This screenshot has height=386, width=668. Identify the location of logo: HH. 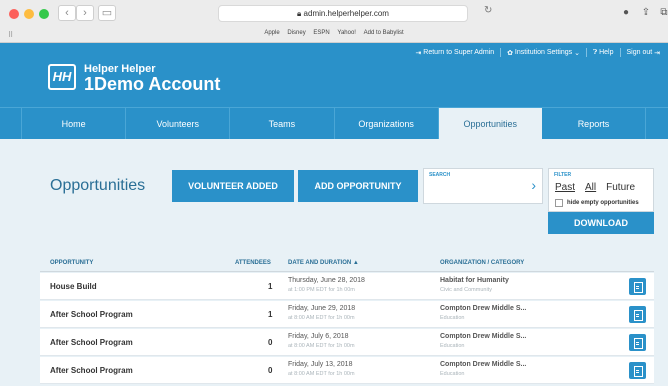
(62, 77).